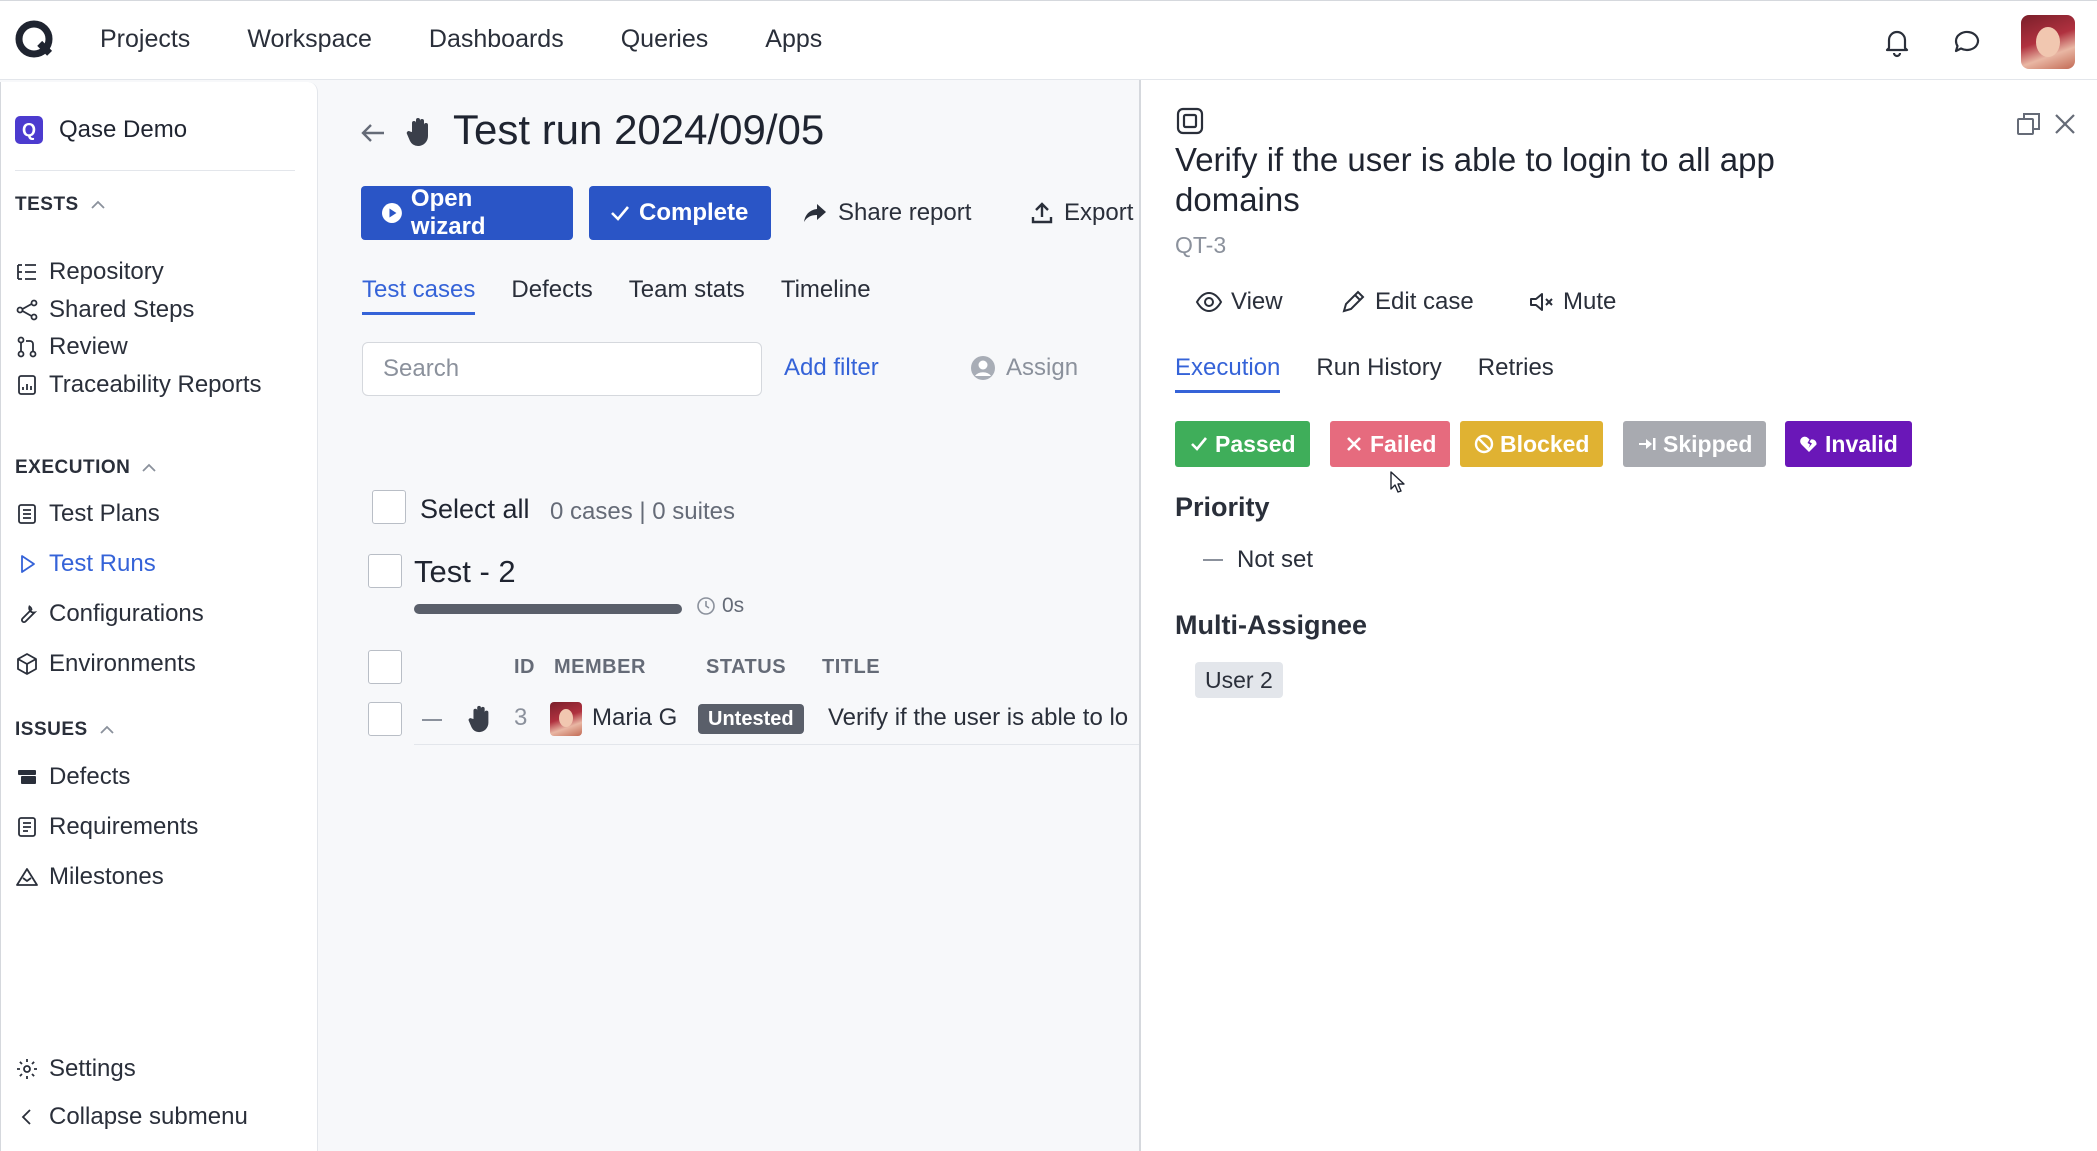 The height and width of the screenshot is (1151, 2097). I want to click on sidebar-item-label: Test Plans, so click(104, 513).